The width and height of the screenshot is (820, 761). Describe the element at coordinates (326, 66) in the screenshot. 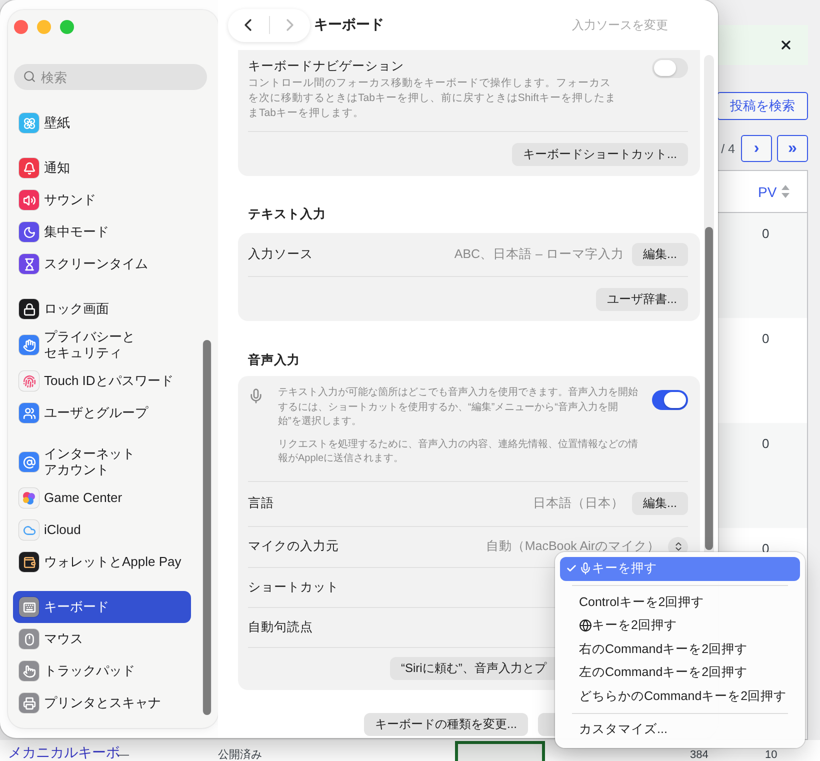

I see `setting-title: キーボードナビゲーション` at that location.